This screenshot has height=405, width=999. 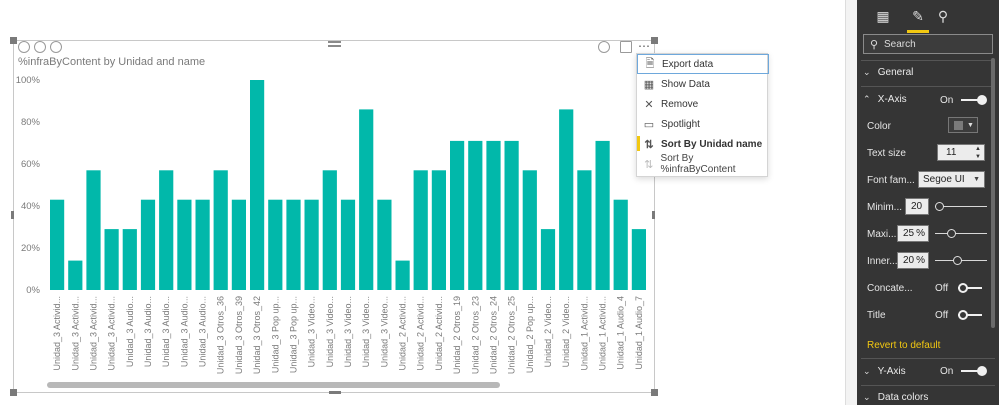 I want to click on pane-scrollbar, so click(x=993, y=193).